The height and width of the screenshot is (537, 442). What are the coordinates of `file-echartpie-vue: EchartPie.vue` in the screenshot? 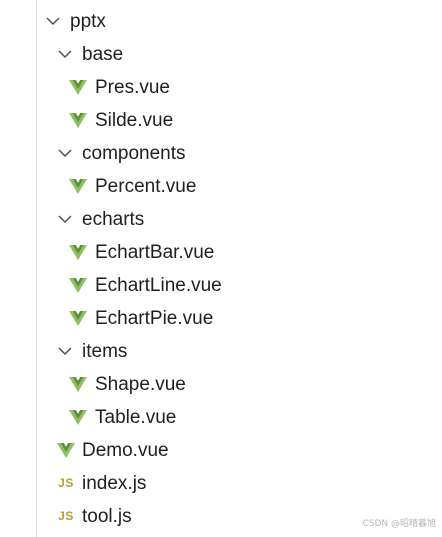 It's located at (221, 318).